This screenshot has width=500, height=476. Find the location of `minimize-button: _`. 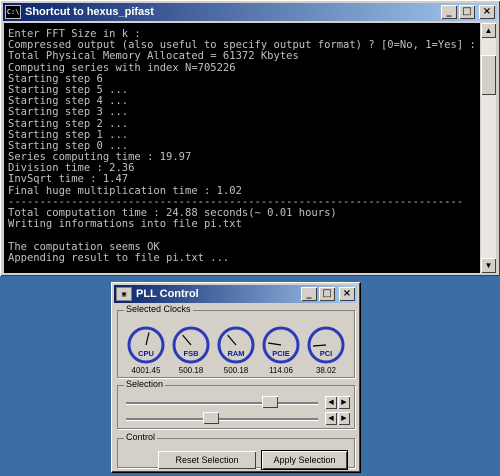

minimize-button: _ is located at coordinates (449, 12).